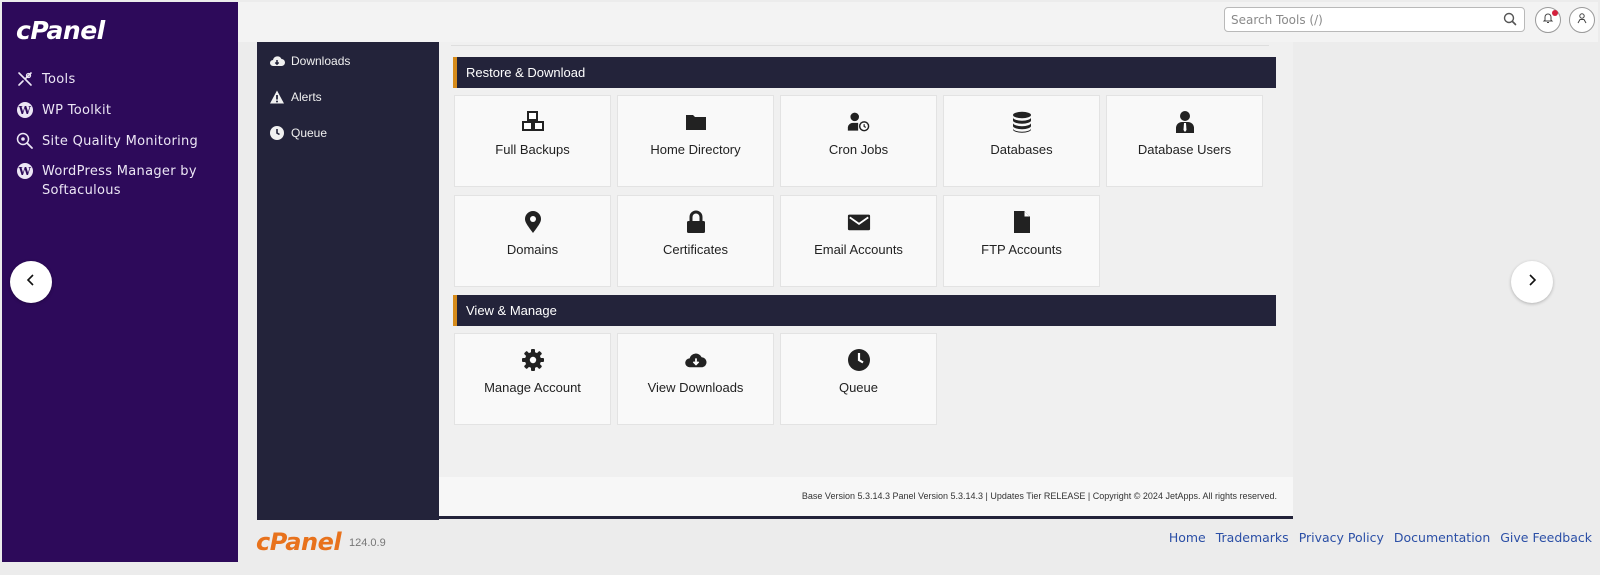 The image size is (1600, 575). What do you see at coordinates (77, 110) in the screenshot?
I see `sidebar-item-label: WP Toolkit` at bounding box center [77, 110].